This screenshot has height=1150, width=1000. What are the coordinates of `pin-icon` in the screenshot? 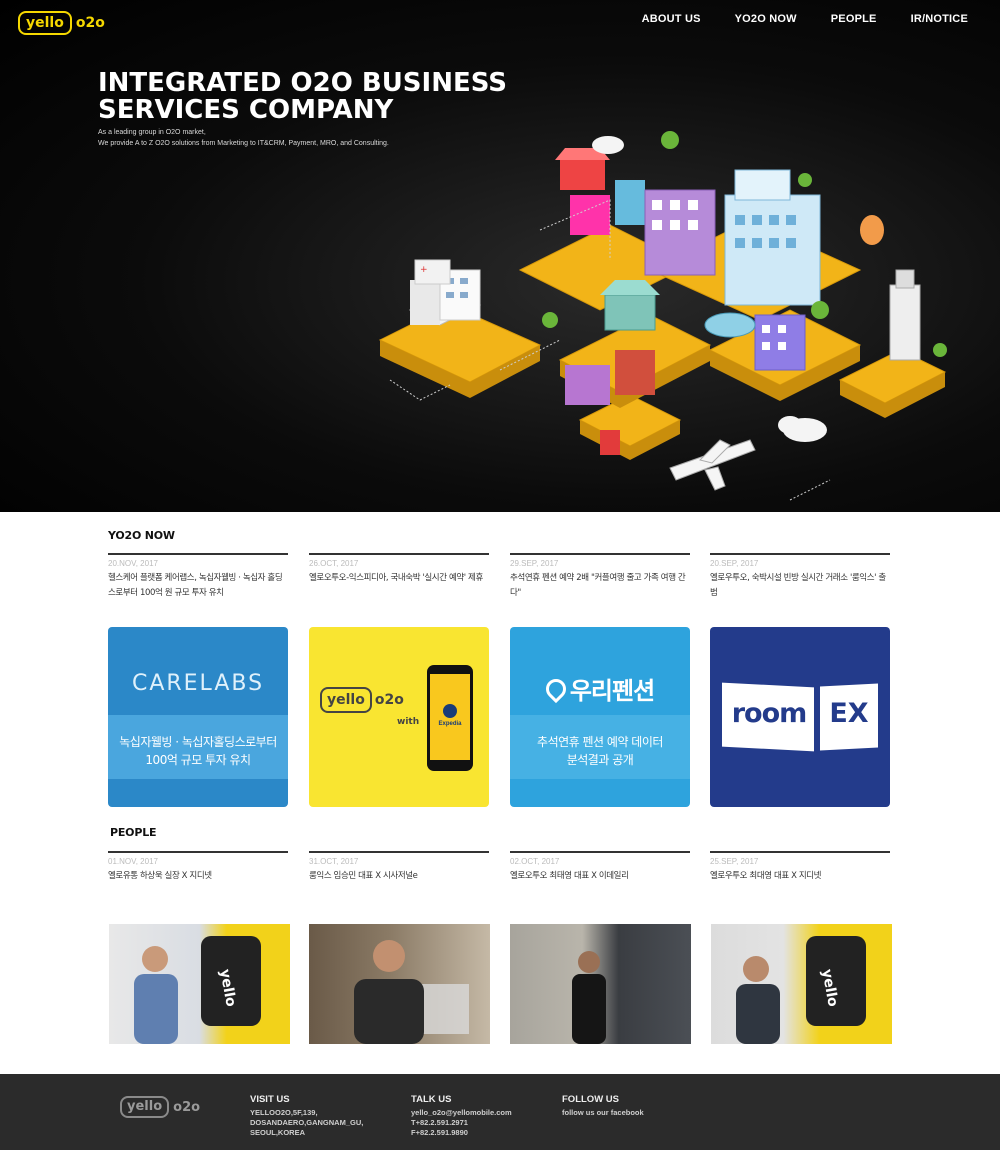 It's located at (555, 688).